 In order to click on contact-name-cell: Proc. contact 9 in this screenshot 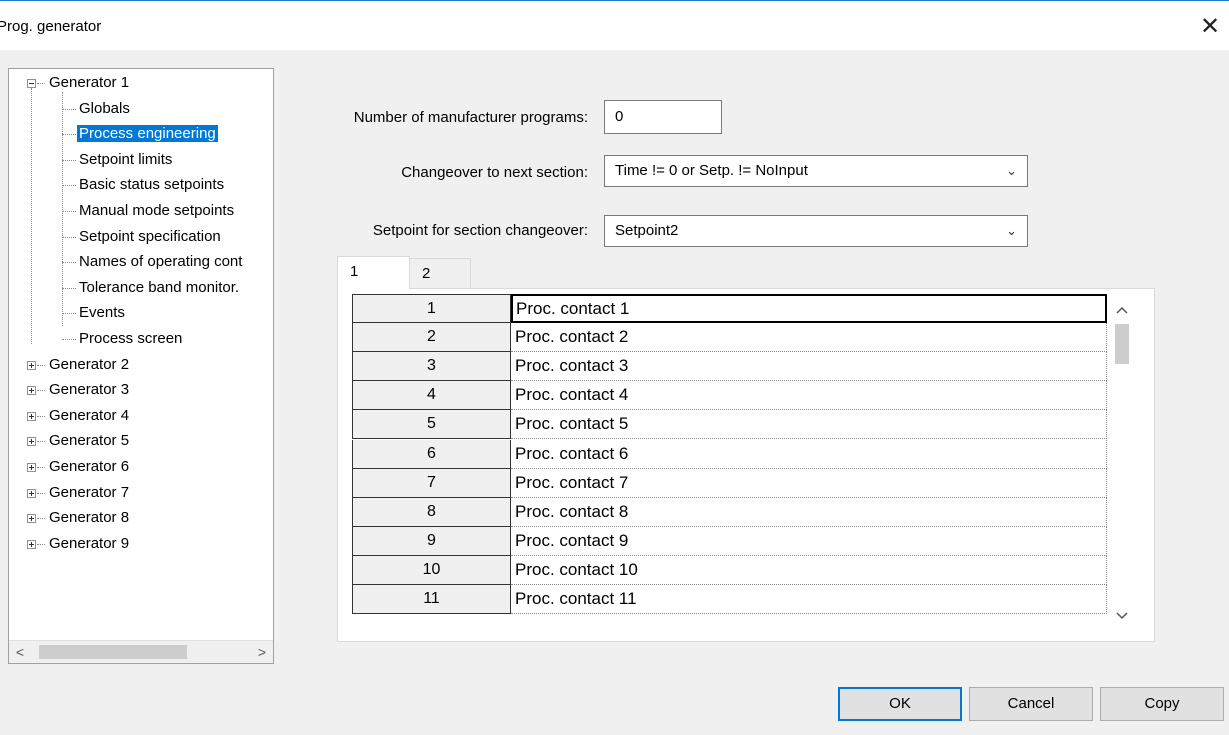, I will do `click(809, 541)`.